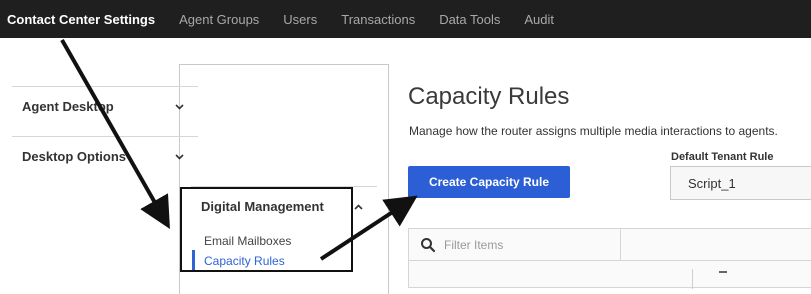 This screenshot has height=294, width=811. What do you see at coordinates (489, 96) in the screenshot?
I see `page-title: Capacity Rules` at bounding box center [489, 96].